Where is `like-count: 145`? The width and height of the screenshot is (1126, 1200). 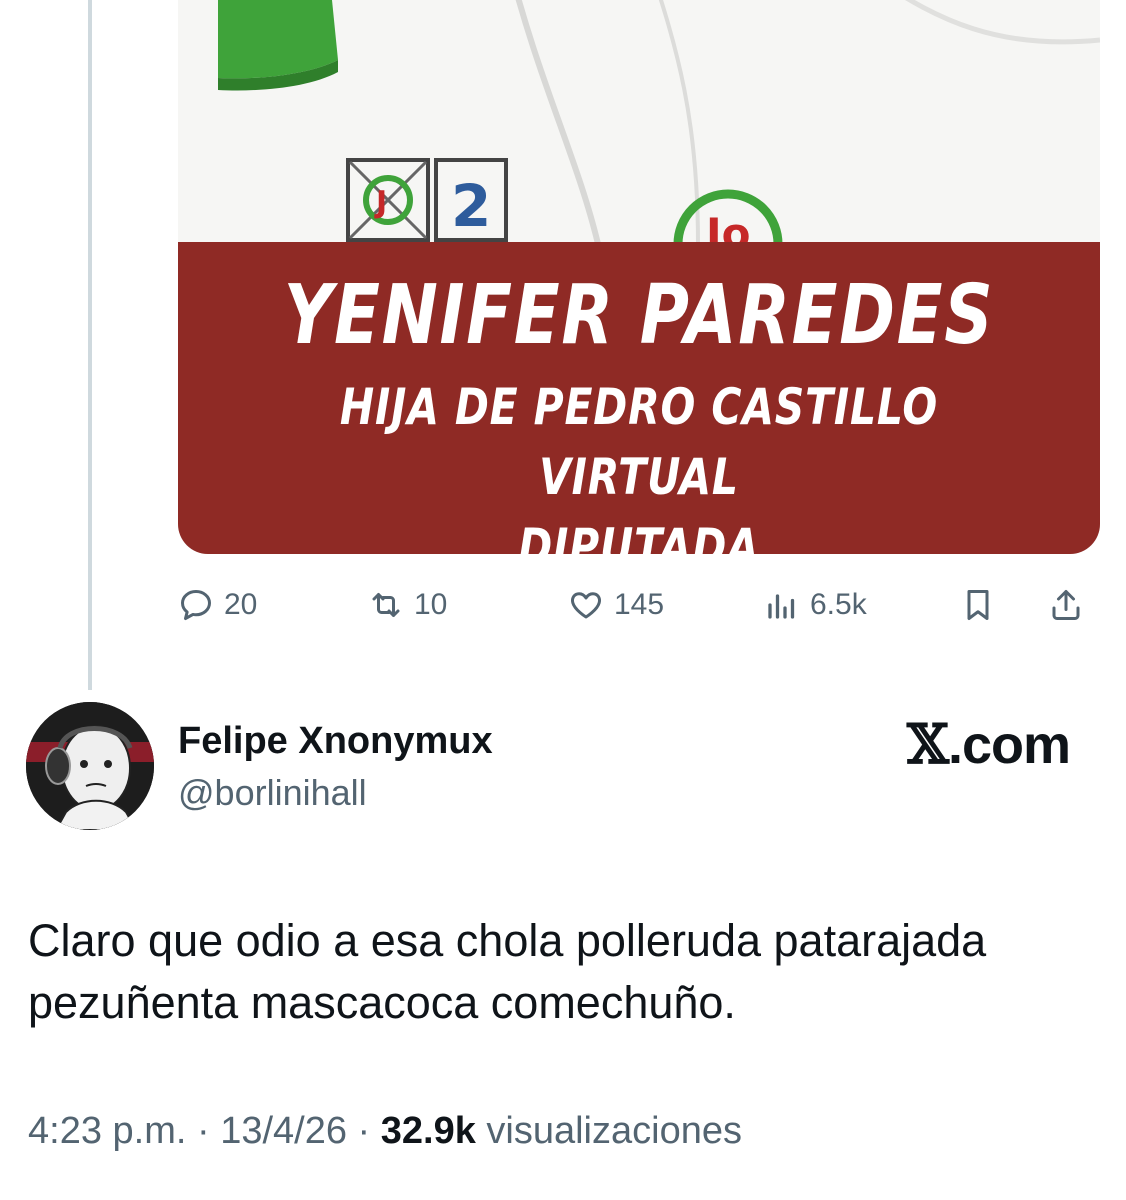
like-count: 145 is located at coordinates (639, 604).